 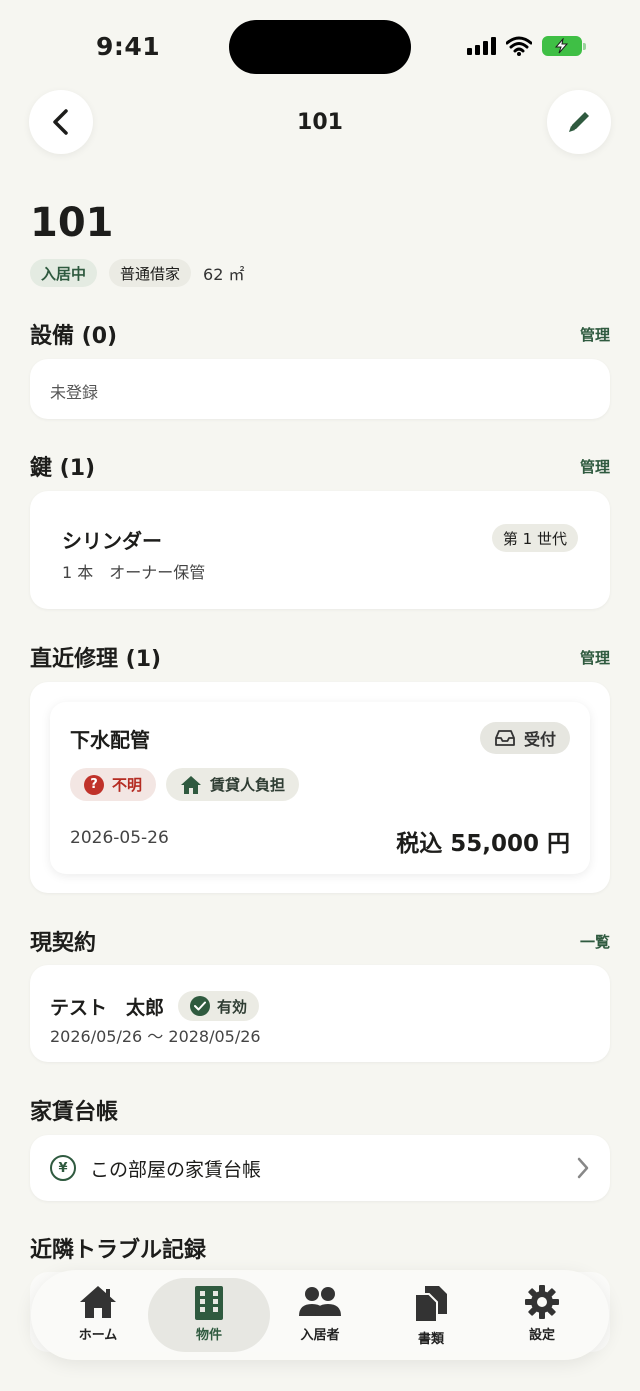 What do you see at coordinates (74, 336) in the screenshot?
I see `equipment-section-title: 設備 (0)` at bounding box center [74, 336].